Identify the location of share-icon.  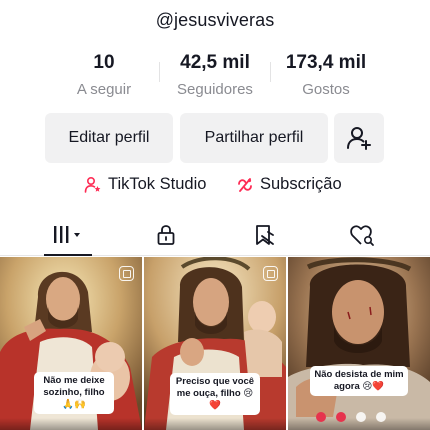
(381, 417).